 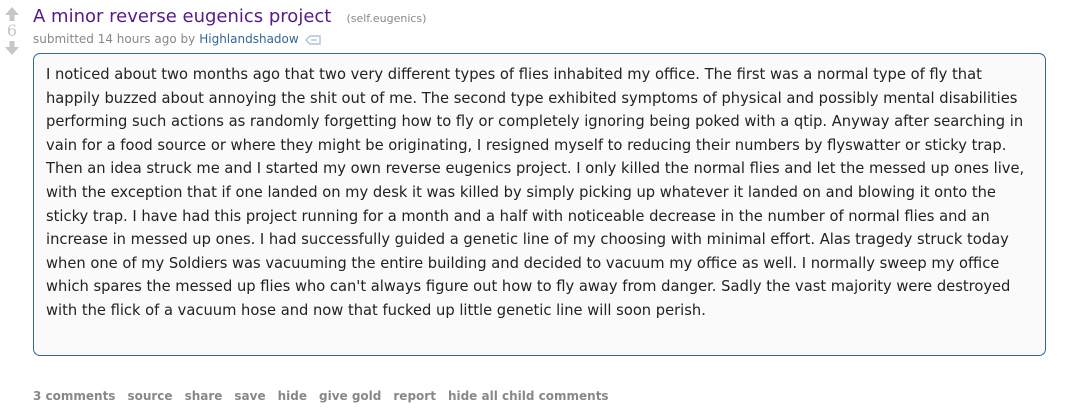 I want to click on submitted-text: submitted 14 hours ago by, so click(x=114, y=39).